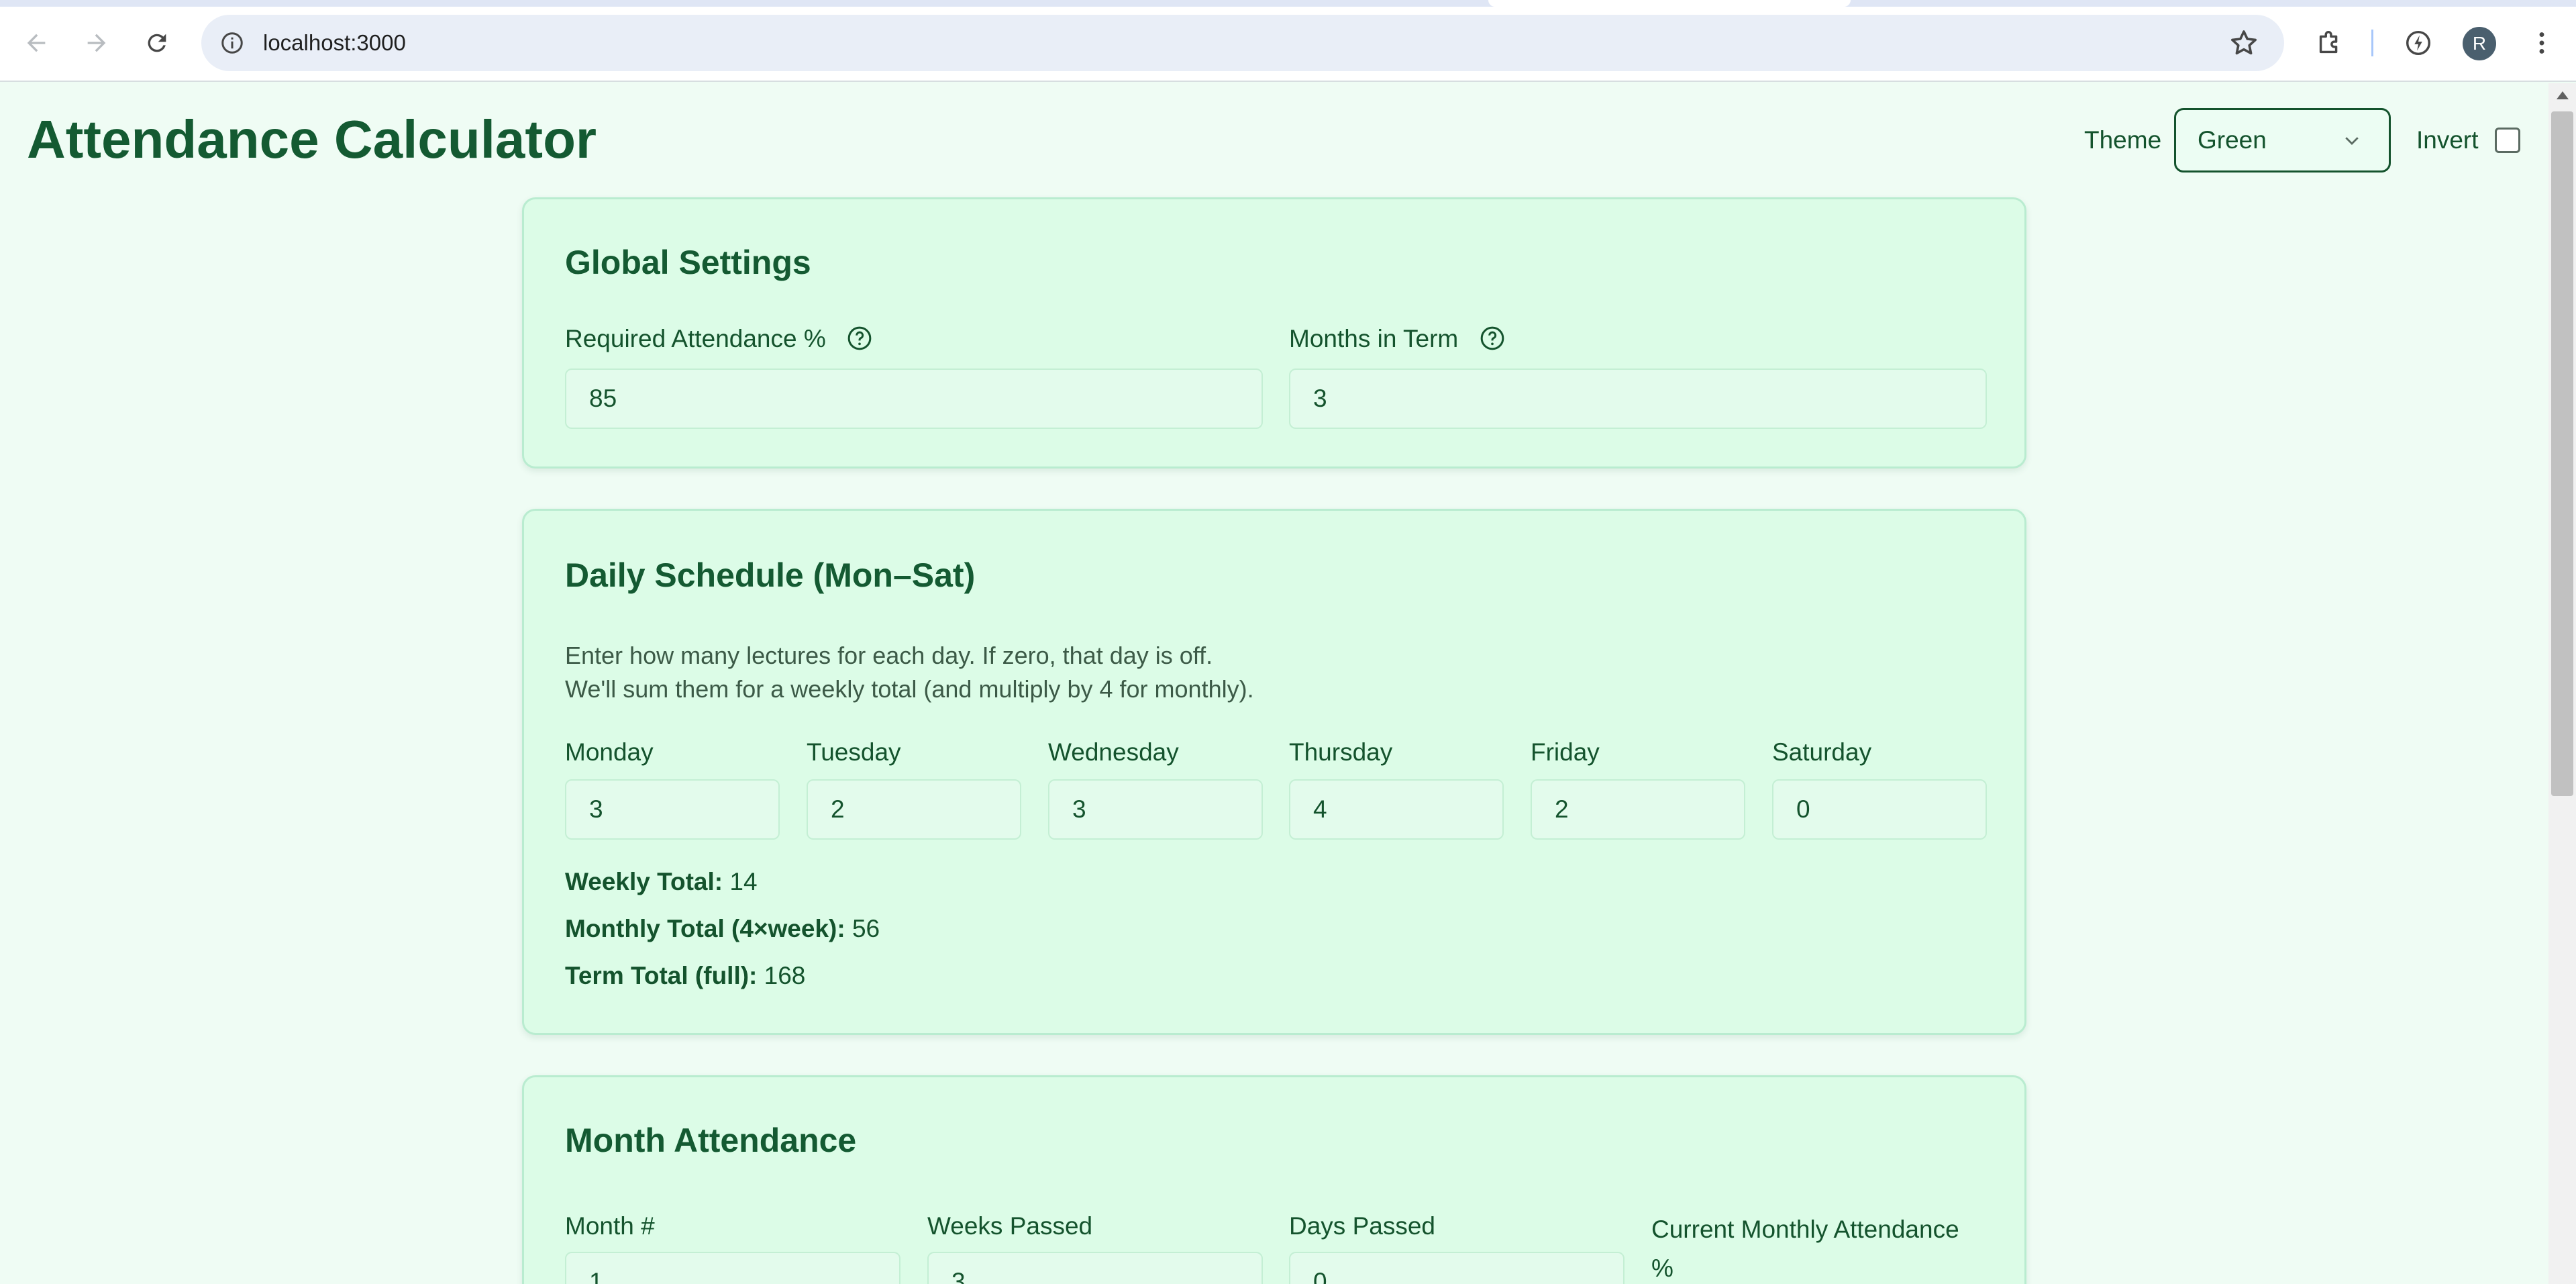  Describe the element at coordinates (1288, 3) in the screenshot. I see `tab-strip` at that location.